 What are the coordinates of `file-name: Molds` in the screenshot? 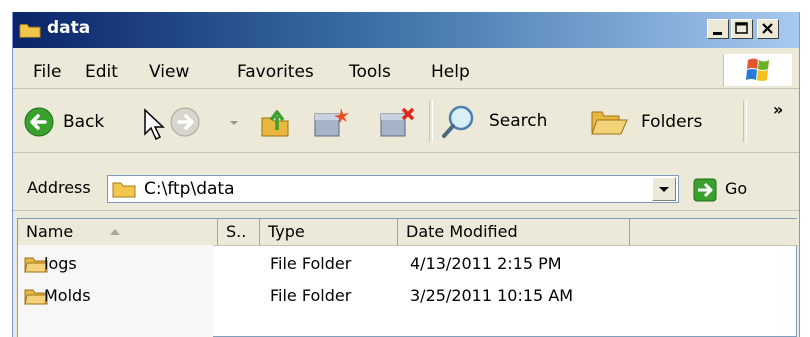 It's located at (67, 295).